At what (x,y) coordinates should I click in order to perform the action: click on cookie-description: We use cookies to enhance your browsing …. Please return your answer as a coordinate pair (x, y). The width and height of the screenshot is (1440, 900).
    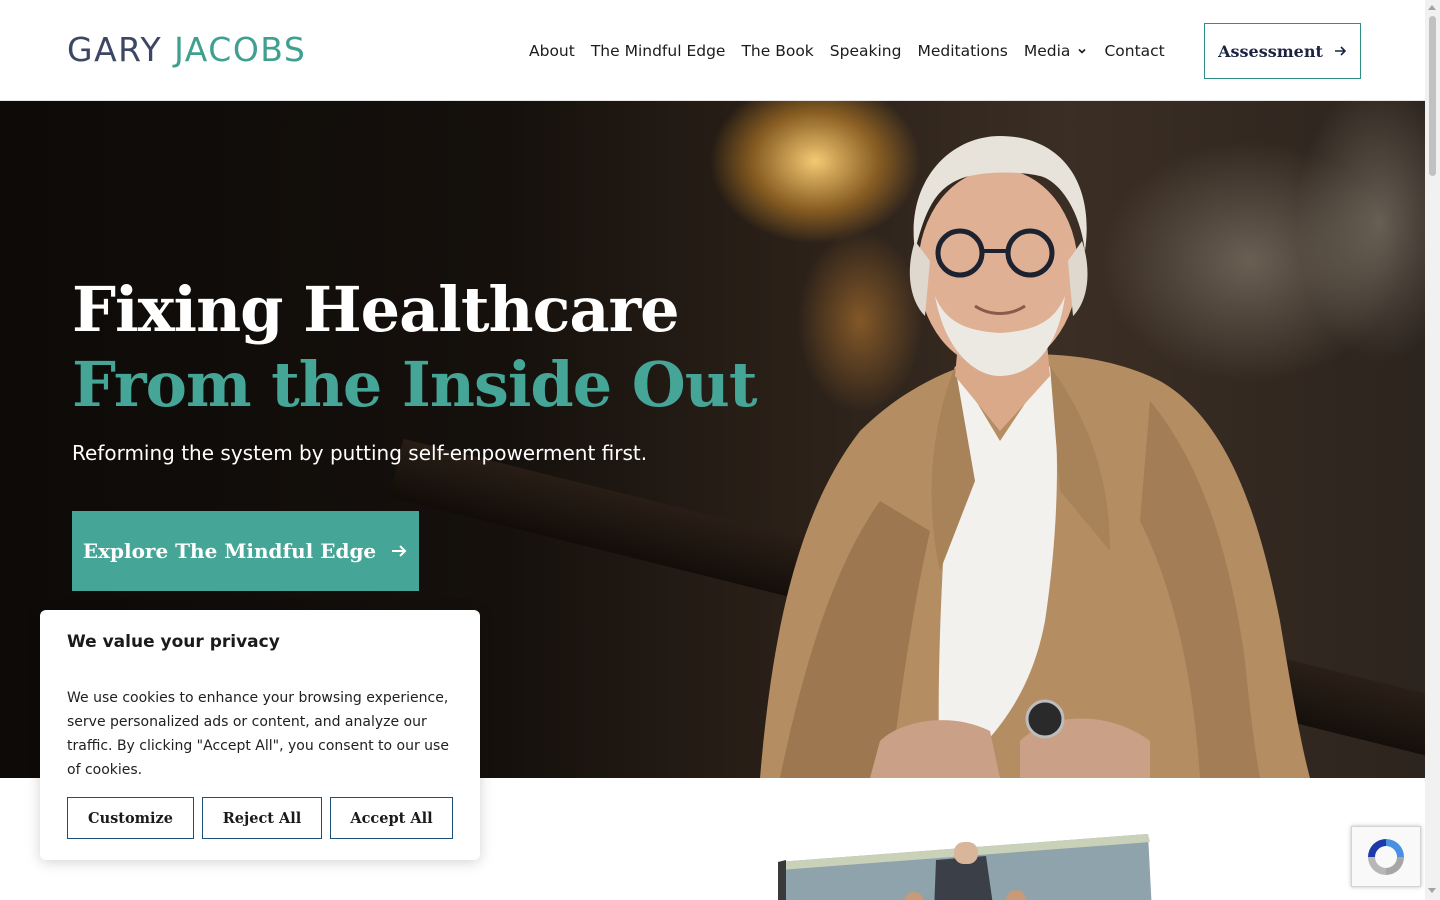
    Looking at the image, I should click on (258, 734).